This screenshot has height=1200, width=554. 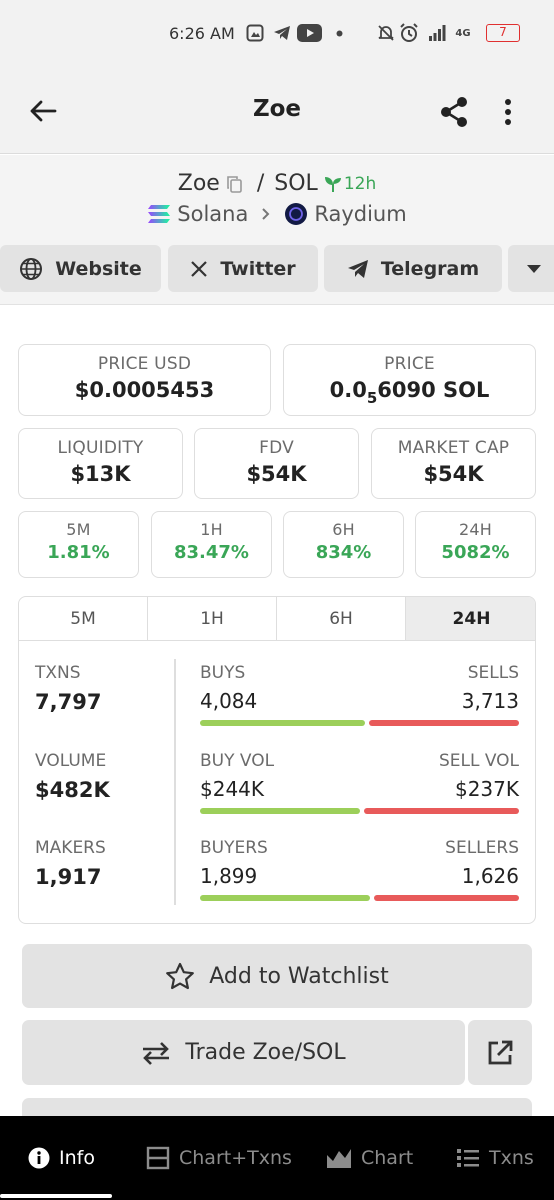 What do you see at coordinates (237, 761) in the screenshot?
I see `buy-vol-label: BUY VOL` at bounding box center [237, 761].